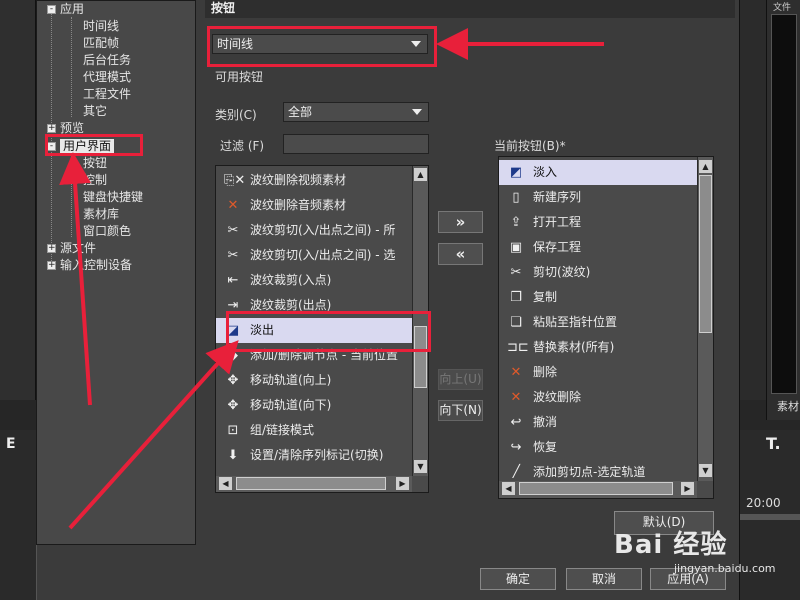 This screenshot has width=800, height=600. What do you see at coordinates (671, 545) in the screenshot?
I see `watermark-brand: Bai 经验` at bounding box center [671, 545].